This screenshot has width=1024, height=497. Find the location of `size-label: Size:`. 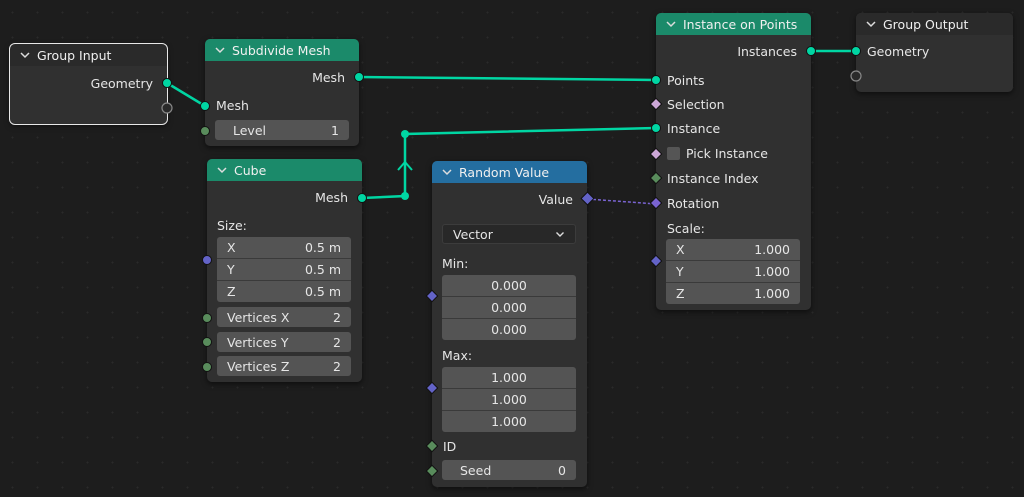

size-label: Size: is located at coordinates (232, 225).